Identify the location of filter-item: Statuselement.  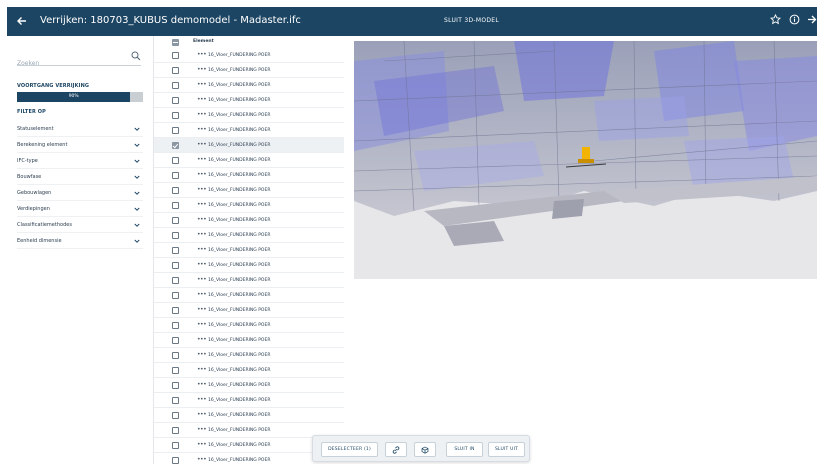
(80, 129).